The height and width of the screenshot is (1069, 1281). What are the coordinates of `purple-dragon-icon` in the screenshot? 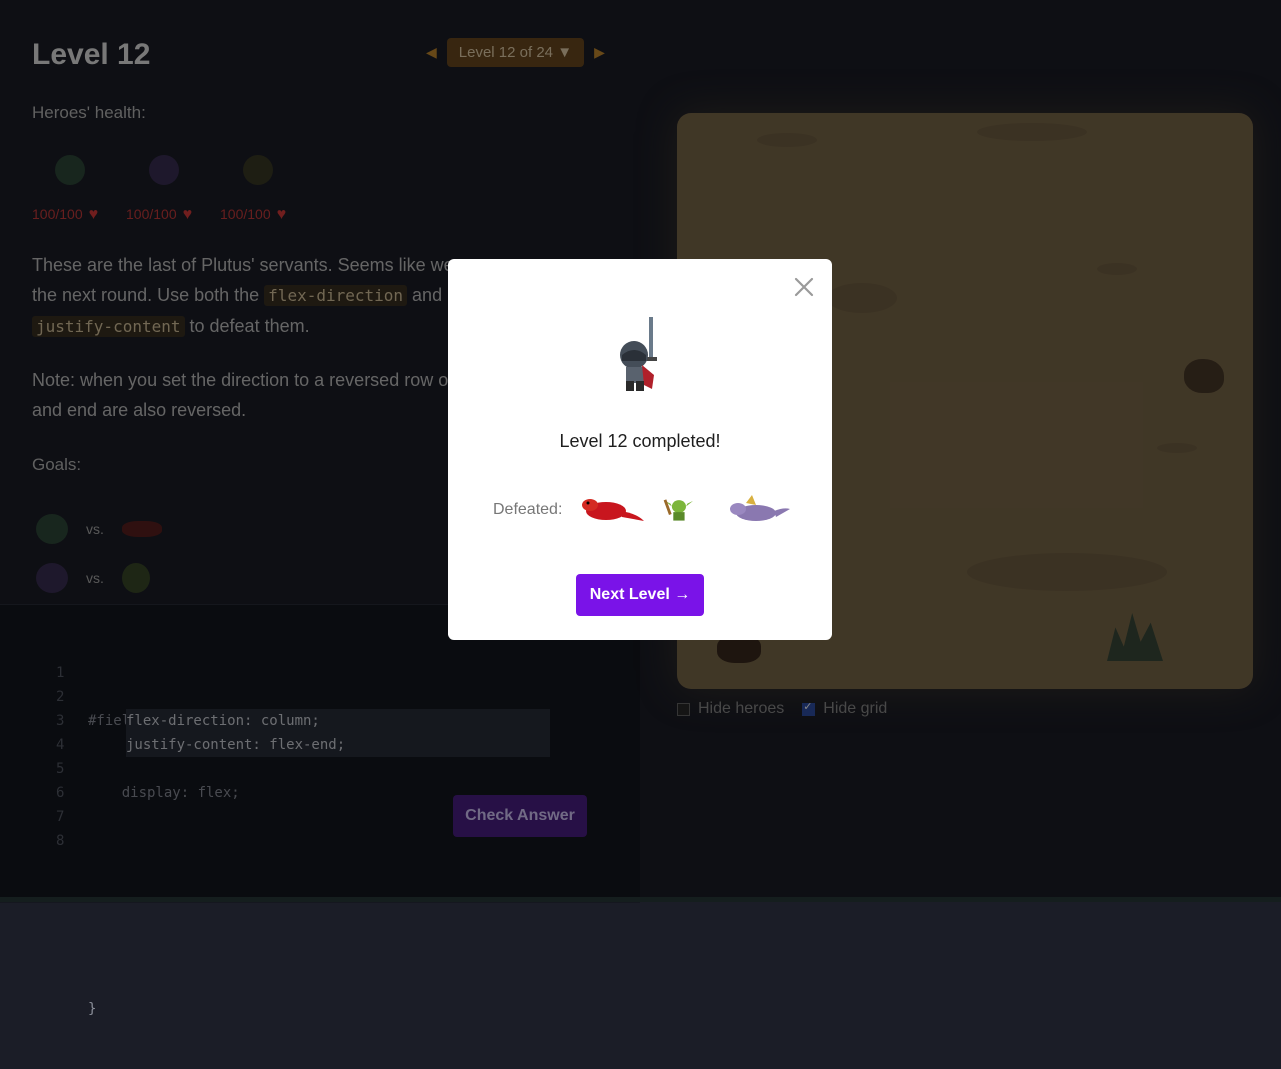 It's located at (760, 508).